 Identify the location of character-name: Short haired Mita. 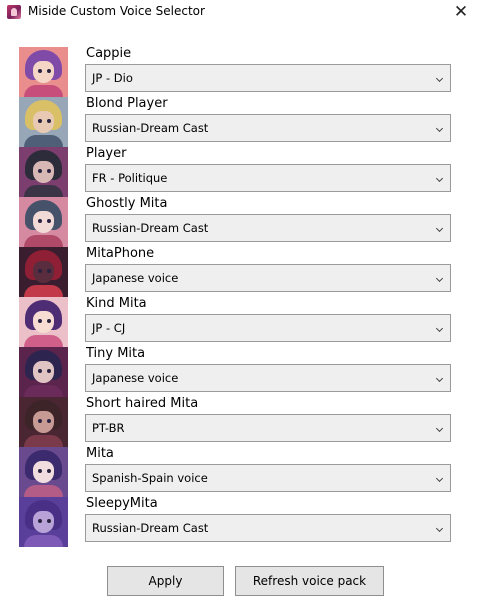
(142, 403).